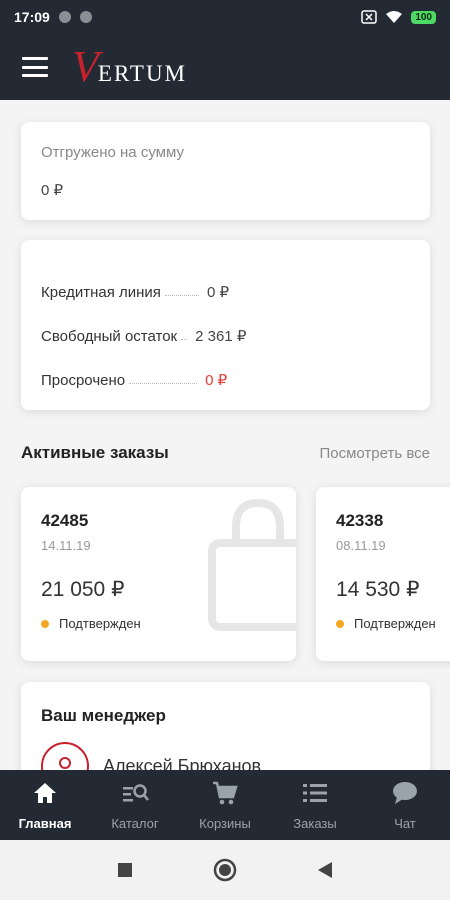 This screenshot has height=900, width=450. Describe the element at coordinates (65, 763) in the screenshot. I see `person-icon` at that location.